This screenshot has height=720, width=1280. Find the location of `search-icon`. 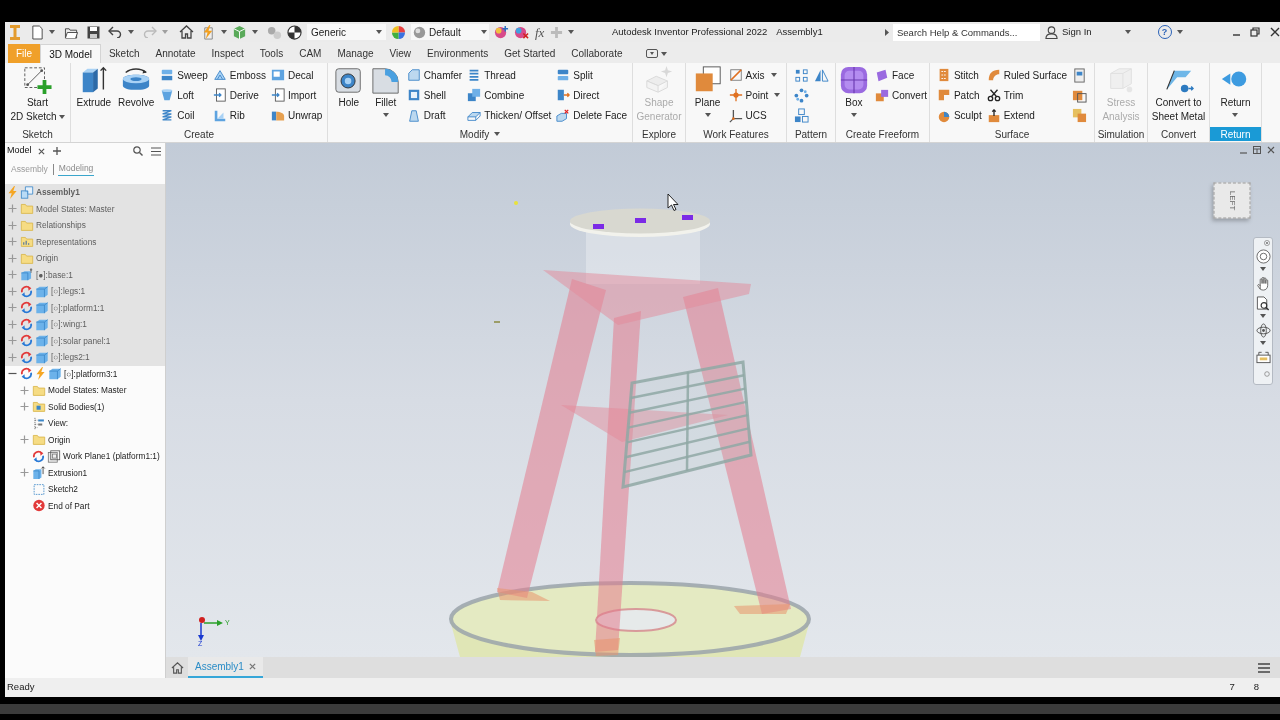

search-icon is located at coordinates (138, 151).